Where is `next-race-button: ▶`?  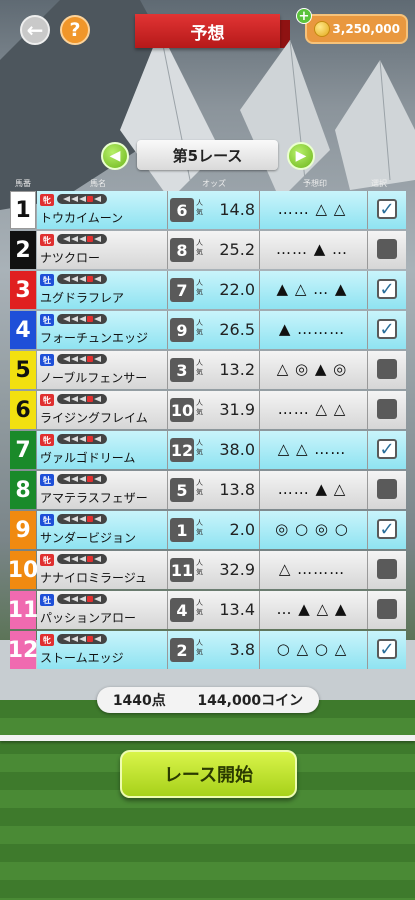
next-race-button: ▶ is located at coordinates (301, 156).